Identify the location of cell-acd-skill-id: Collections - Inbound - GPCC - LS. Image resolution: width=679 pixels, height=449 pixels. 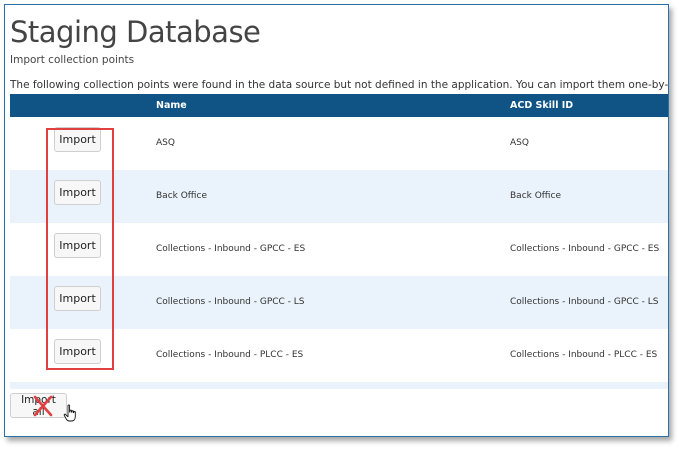
(584, 302).